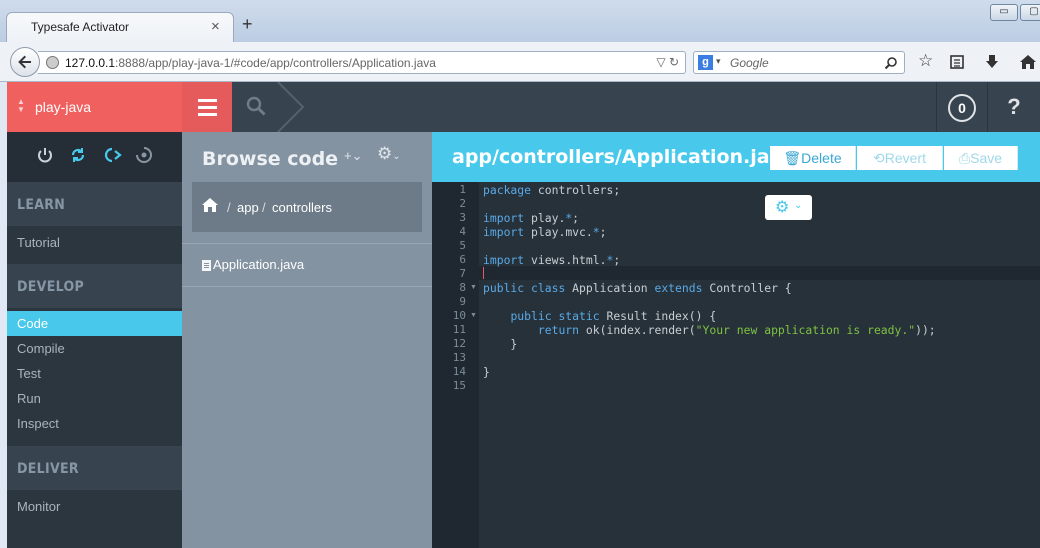 This screenshot has width=1040, height=548. Describe the element at coordinates (879, 158) in the screenshot. I see `revert-icon: ⟲` at that location.